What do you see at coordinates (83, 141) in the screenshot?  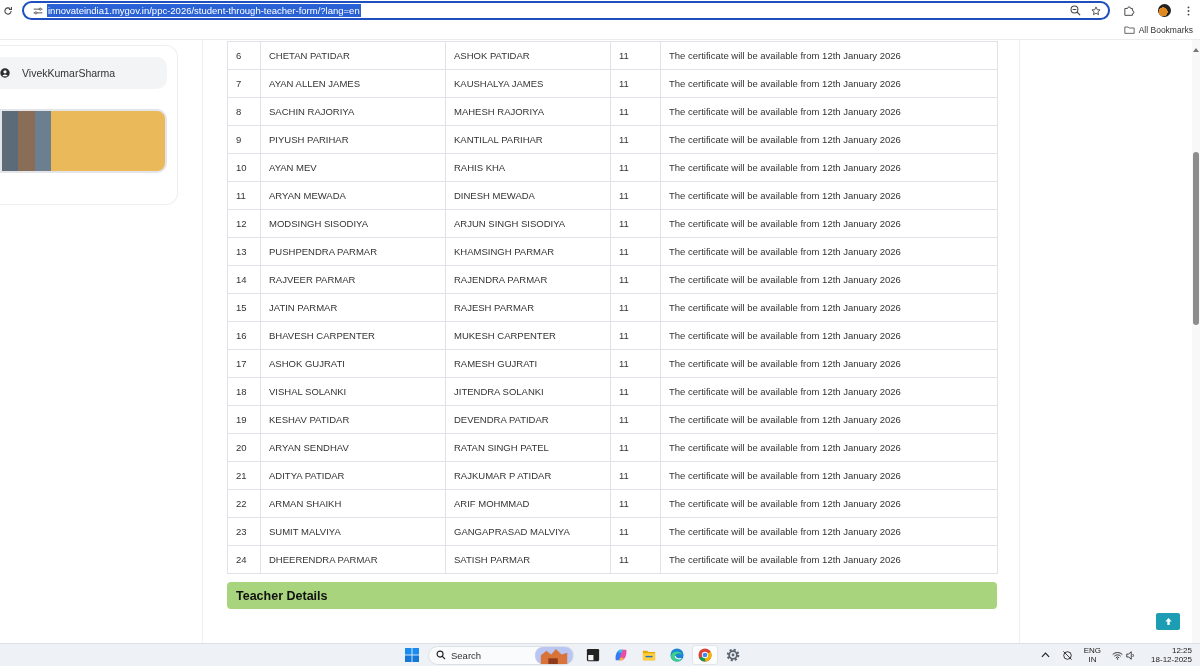 I see `banner-placeholder` at bounding box center [83, 141].